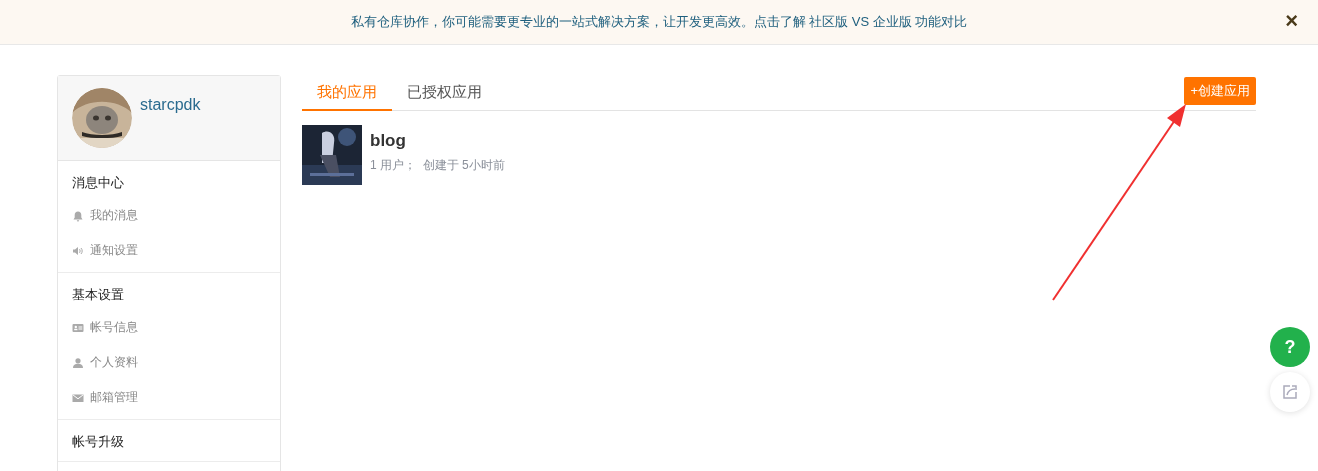 Image resolution: width=1318 pixels, height=471 pixels. What do you see at coordinates (78, 327) in the screenshot?
I see `id-card-icon` at bounding box center [78, 327].